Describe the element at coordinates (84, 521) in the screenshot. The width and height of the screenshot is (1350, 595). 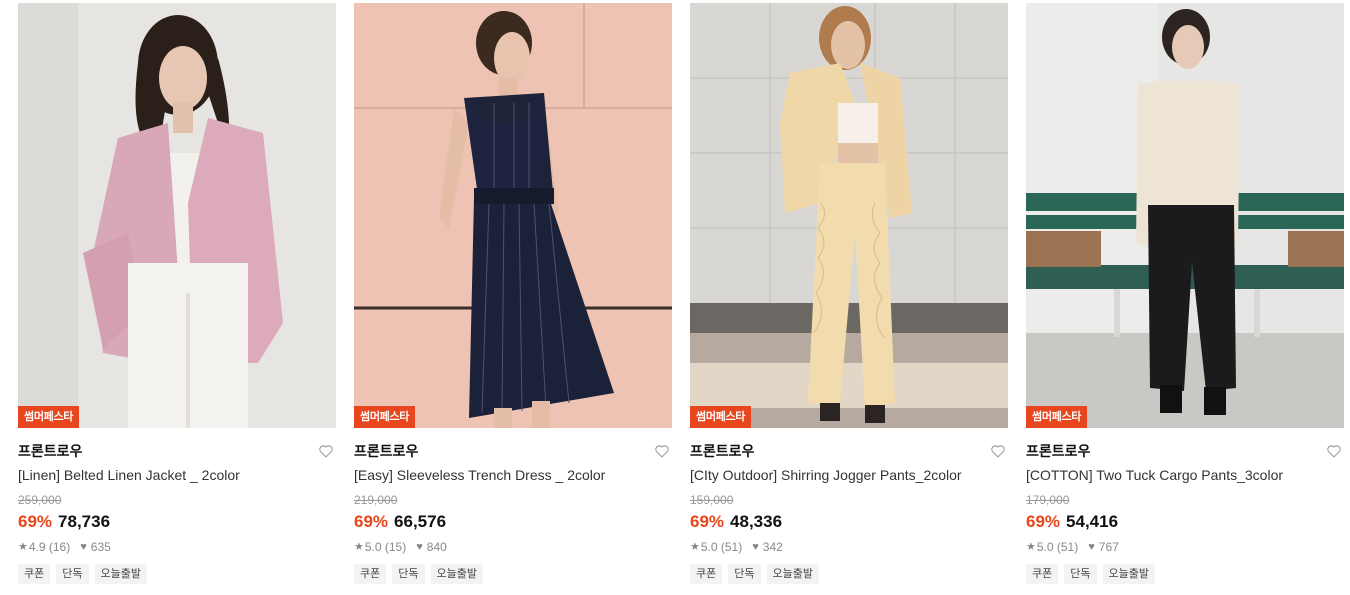
I see `sale-price: 78,736` at that location.